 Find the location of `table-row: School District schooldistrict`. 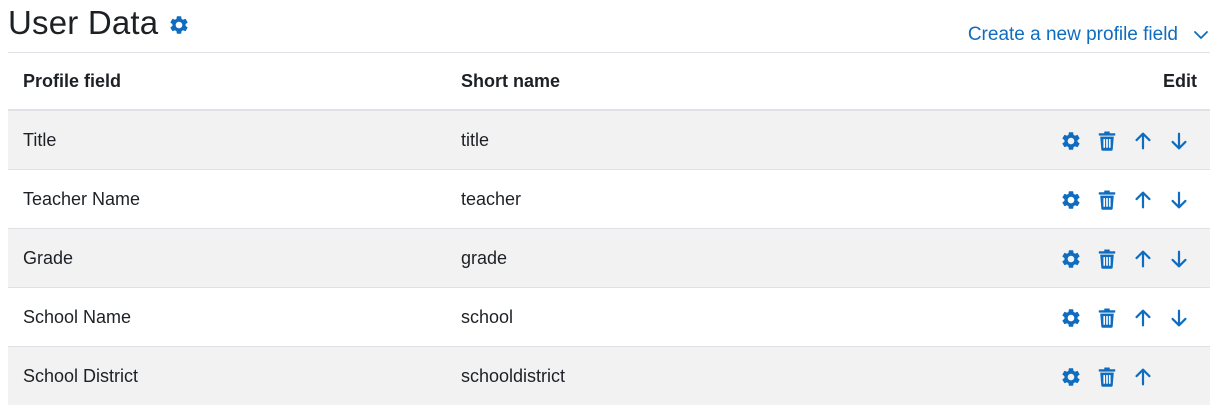

table-row: School District schooldistrict is located at coordinates (609, 375).